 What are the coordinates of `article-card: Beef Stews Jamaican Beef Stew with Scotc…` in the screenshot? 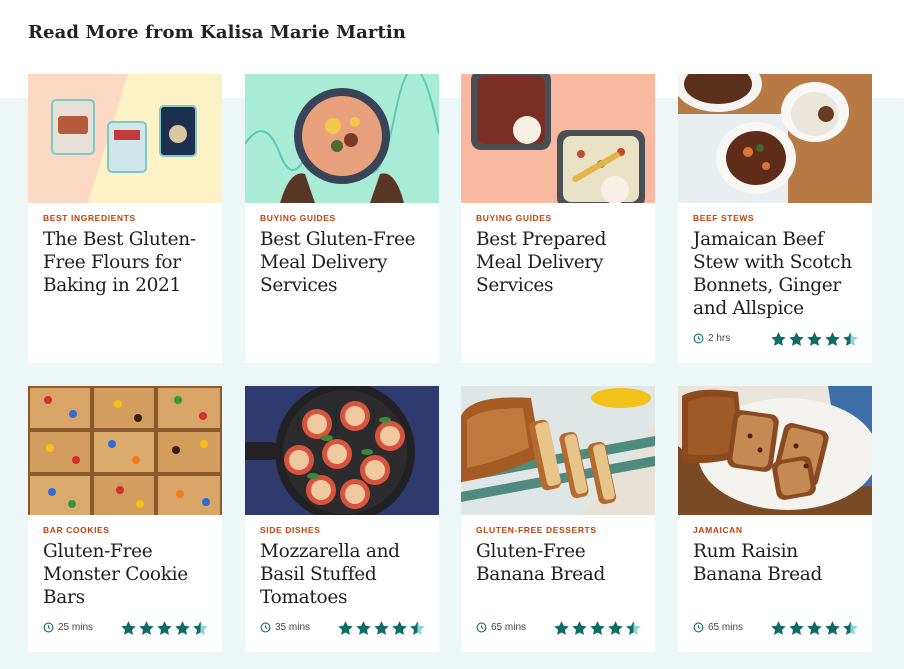 It's located at (775, 218).